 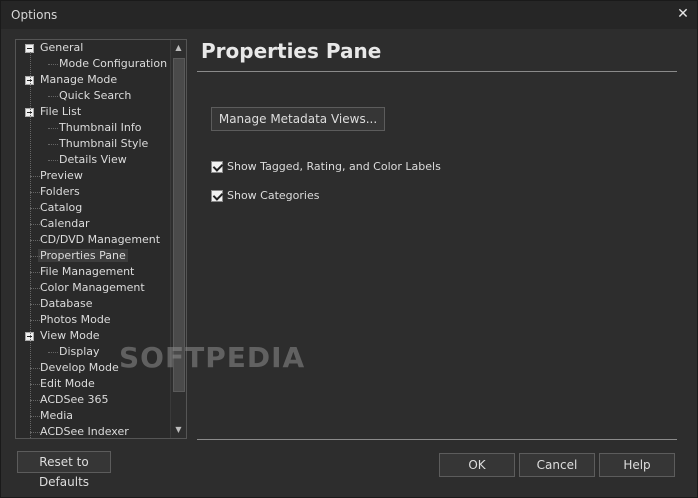 What do you see at coordinates (334, 166) in the screenshot?
I see `show-labels-label: Show Tagged, Rating, and Color Labels` at bounding box center [334, 166].